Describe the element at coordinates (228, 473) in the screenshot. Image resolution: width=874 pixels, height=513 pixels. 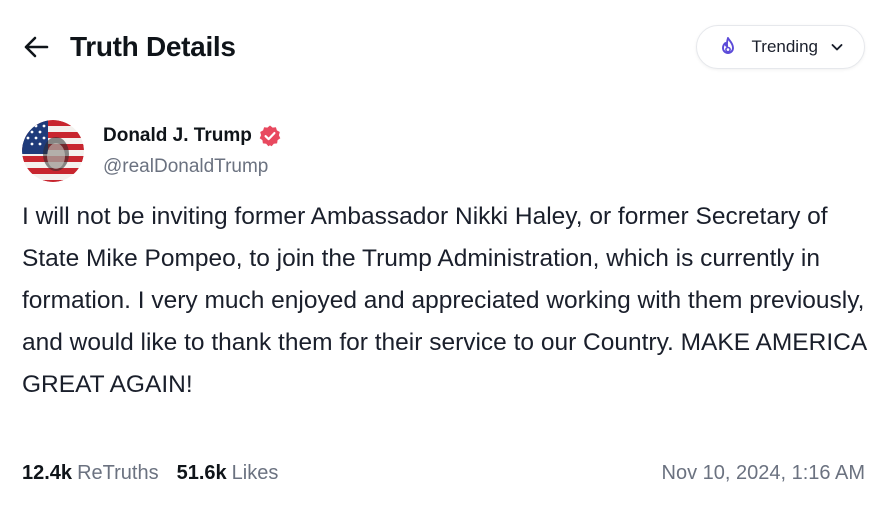
I see `likes-stat: 51.6k Likes` at that location.